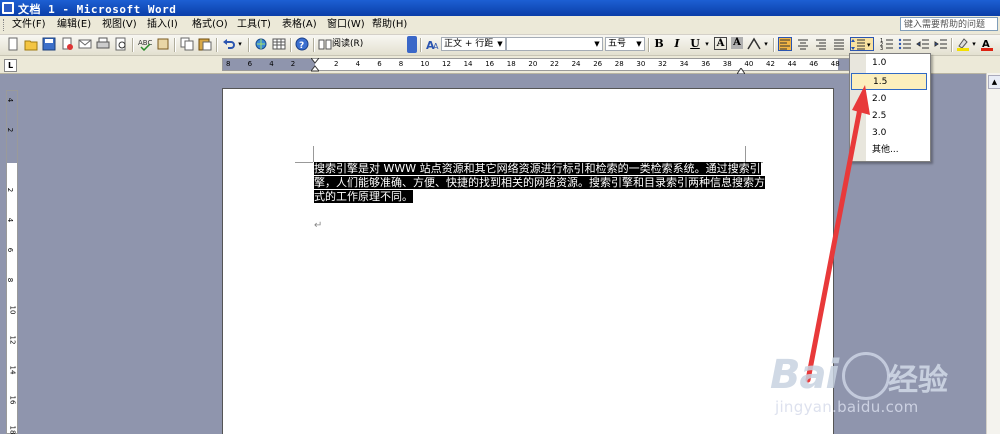 The width and height of the screenshot is (1000, 434). I want to click on increase-indent-icon, so click(941, 44).